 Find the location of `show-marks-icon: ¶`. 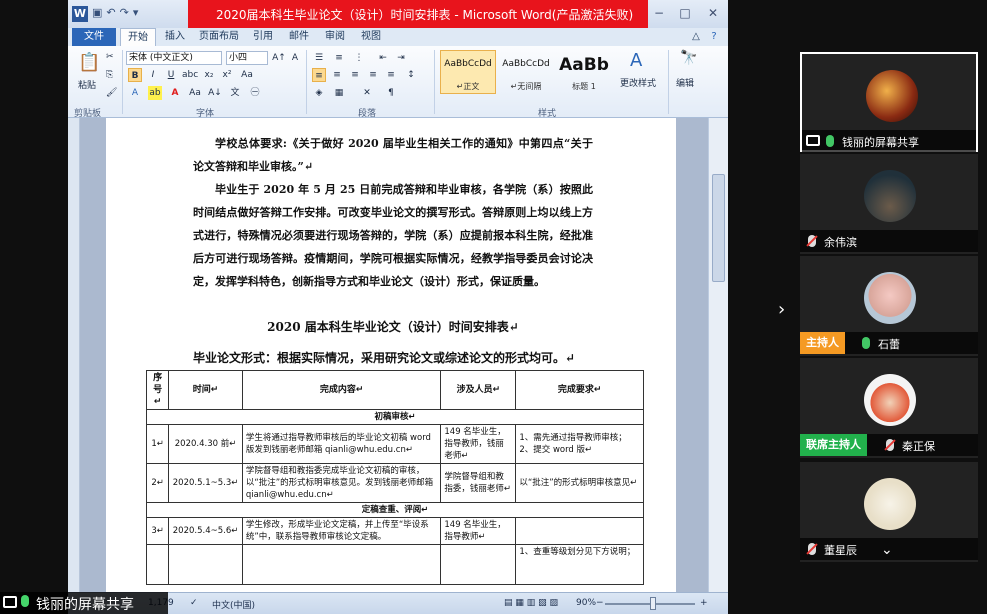

show-marks-icon: ¶ is located at coordinates (391, 93).